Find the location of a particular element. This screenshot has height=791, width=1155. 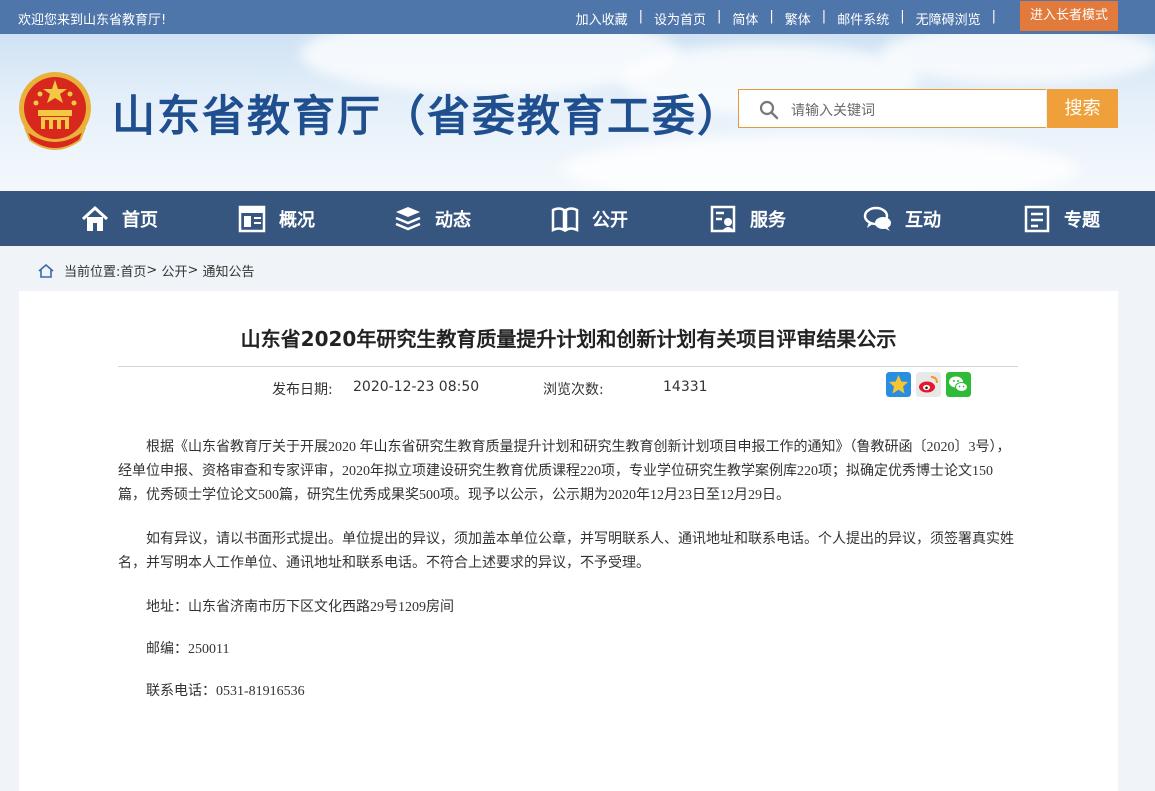

main-nav: 首页 概况 动态 公开 服务 互动 专题 is located at coordinates (577, 218).